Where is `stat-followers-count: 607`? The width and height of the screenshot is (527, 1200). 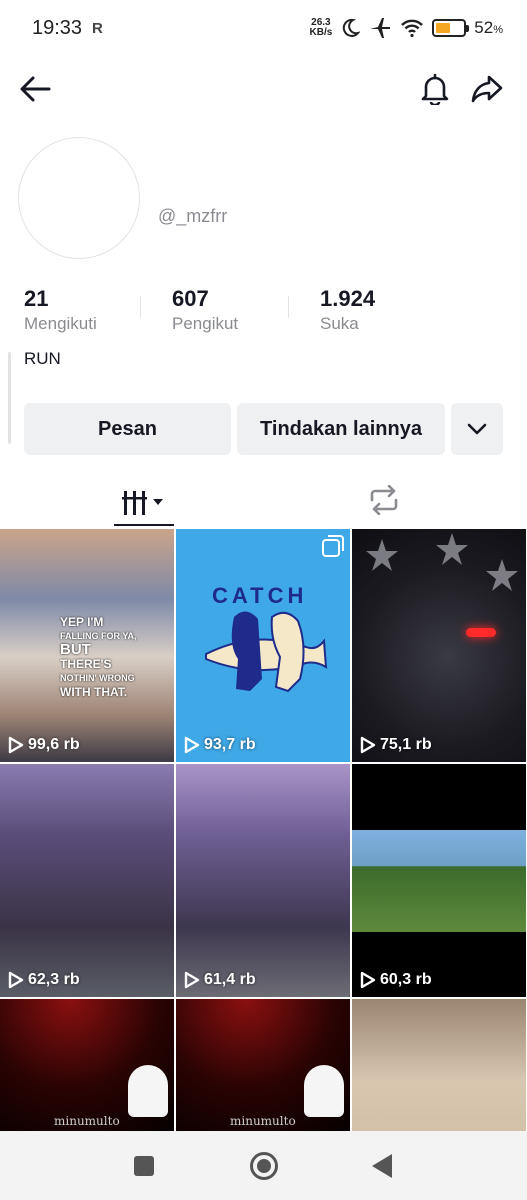 stat-followers-count: 607 is located at coordinates (190, 298).